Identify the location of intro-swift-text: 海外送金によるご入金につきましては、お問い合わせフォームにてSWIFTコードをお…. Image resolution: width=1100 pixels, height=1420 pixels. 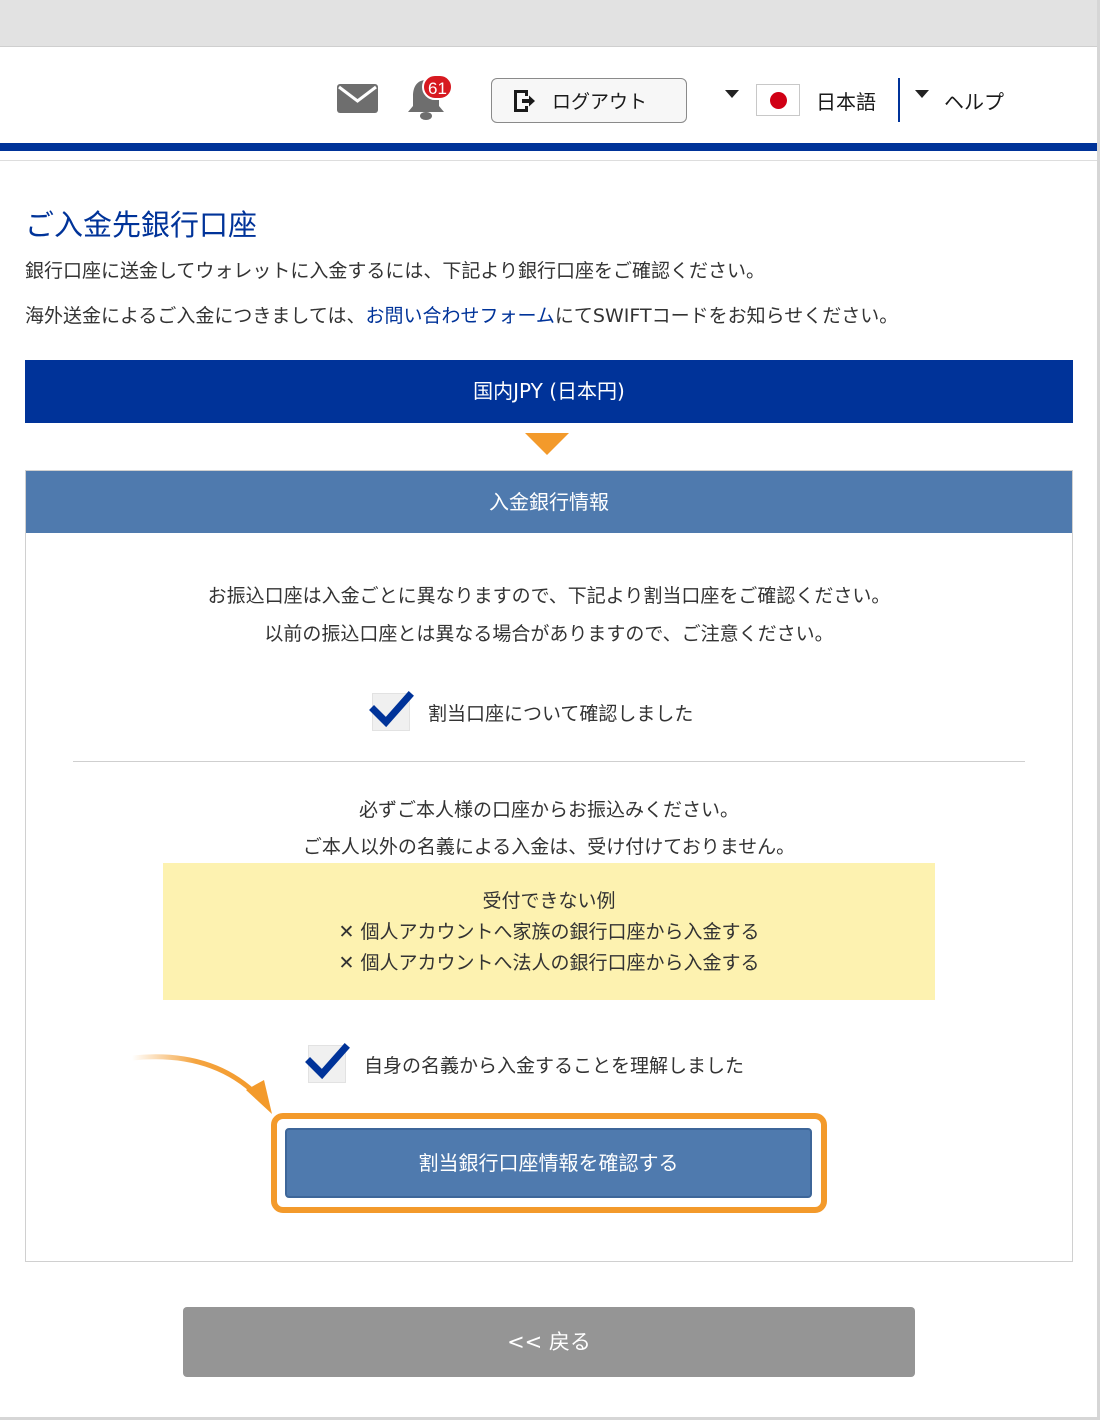
(462, 316).